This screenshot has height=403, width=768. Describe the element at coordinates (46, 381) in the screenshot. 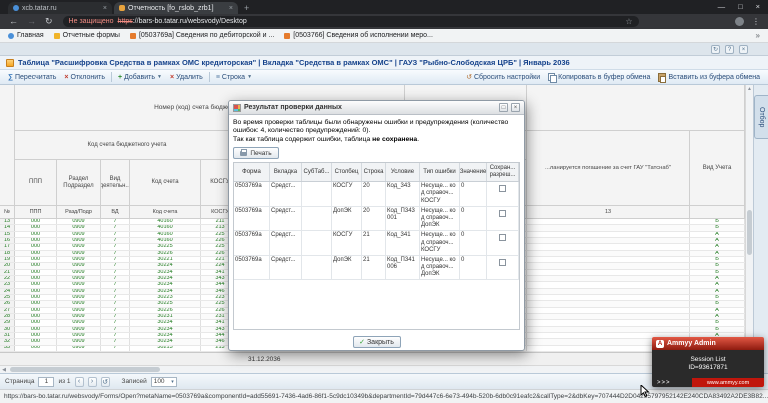

I see `page-input: 1` at that location.